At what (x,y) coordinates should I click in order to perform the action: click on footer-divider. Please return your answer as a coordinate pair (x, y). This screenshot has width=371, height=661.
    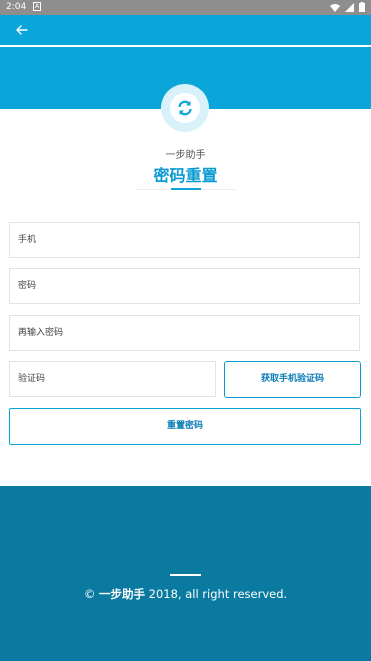
    Looking at the image, I should click on (185, 575).